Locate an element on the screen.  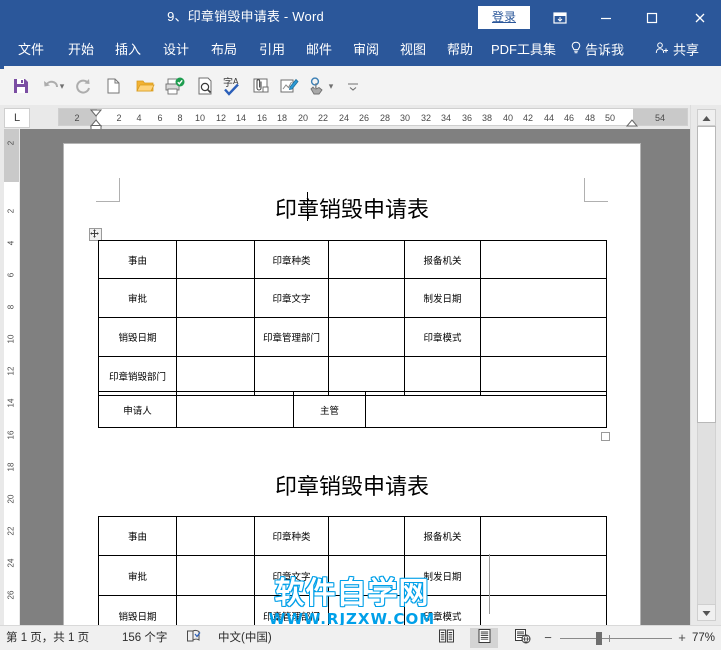
cell2-seal-admin-dept-label: 印章管理部门 is located at coordinates (291, 610).